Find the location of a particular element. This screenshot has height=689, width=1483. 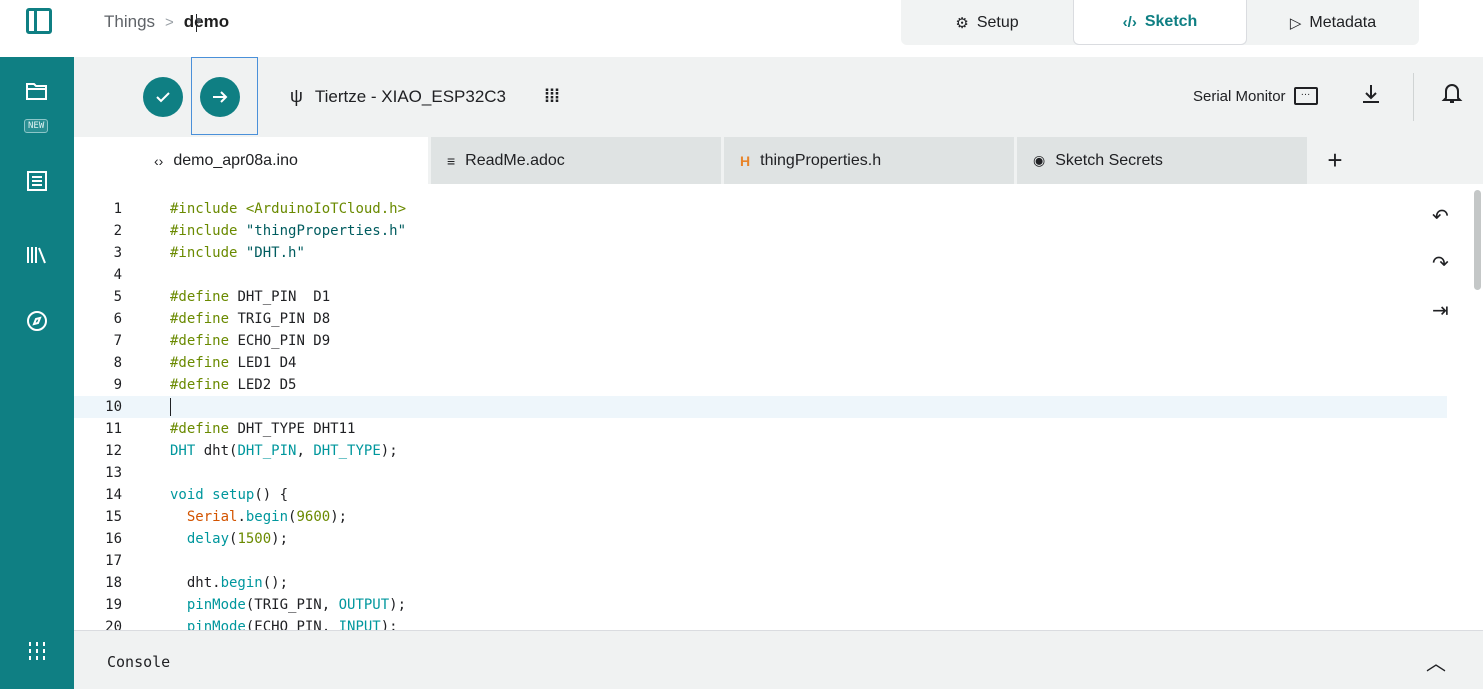

console-label: Console is located at coordinates (139, 662).